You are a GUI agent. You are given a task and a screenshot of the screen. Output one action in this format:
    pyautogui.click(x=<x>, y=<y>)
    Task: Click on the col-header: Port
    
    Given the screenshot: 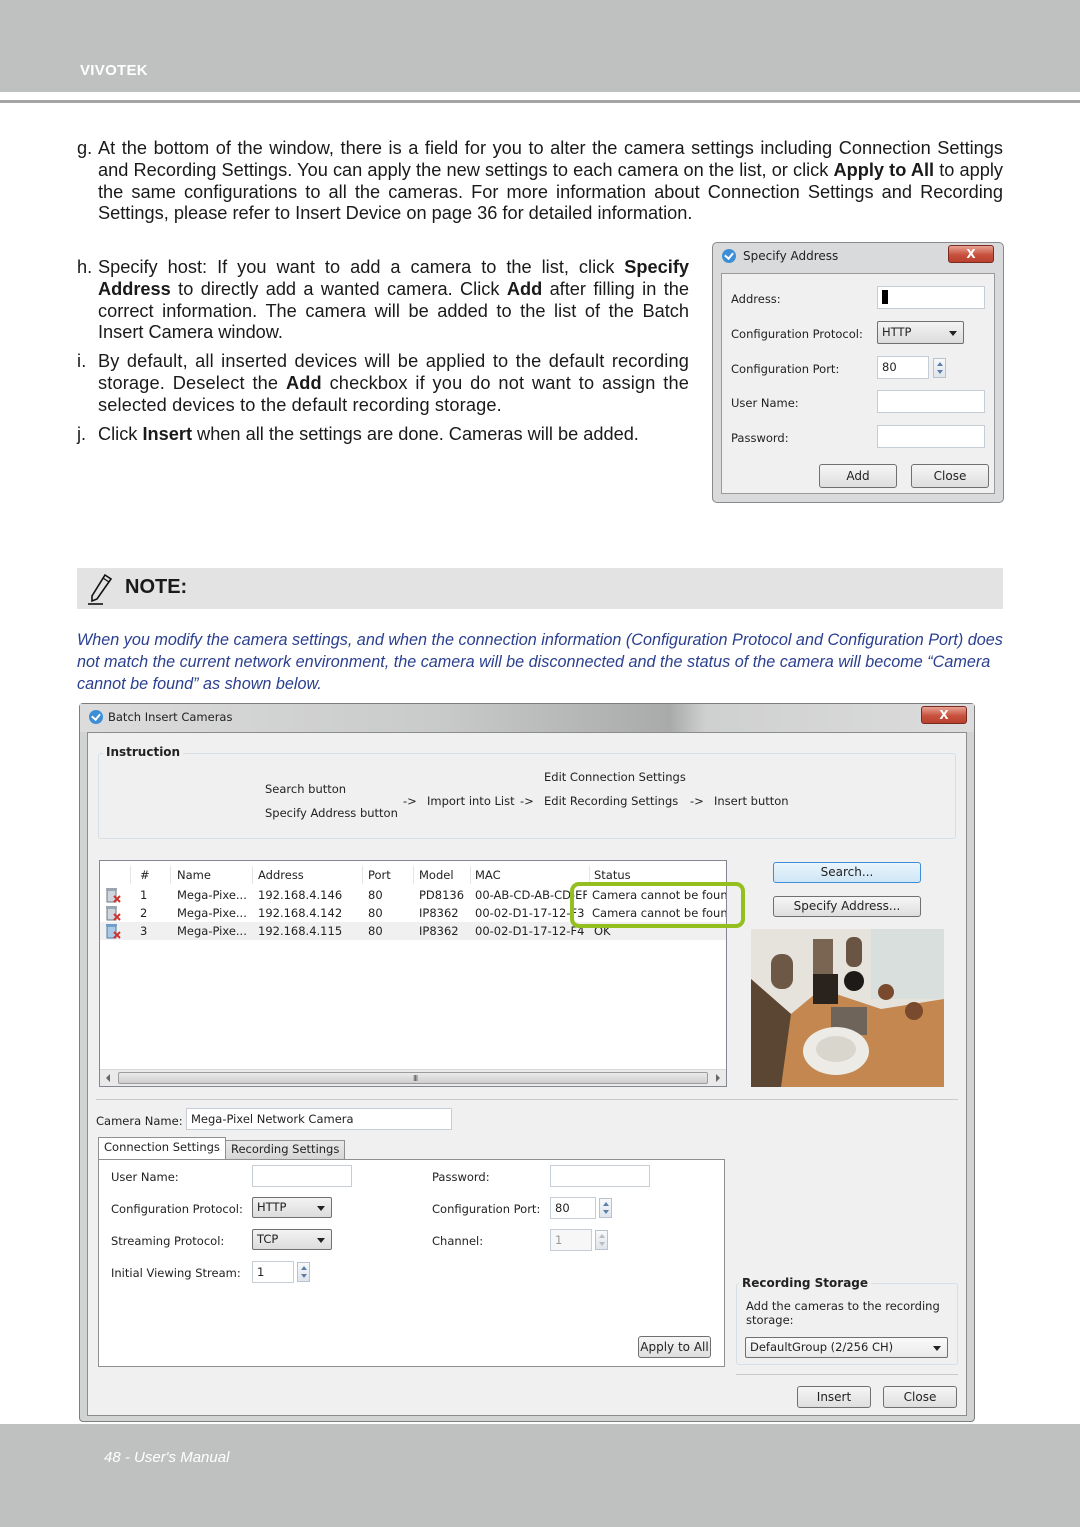 What is the action you would take?
    pyautogui.click(x=379, y=875)
    